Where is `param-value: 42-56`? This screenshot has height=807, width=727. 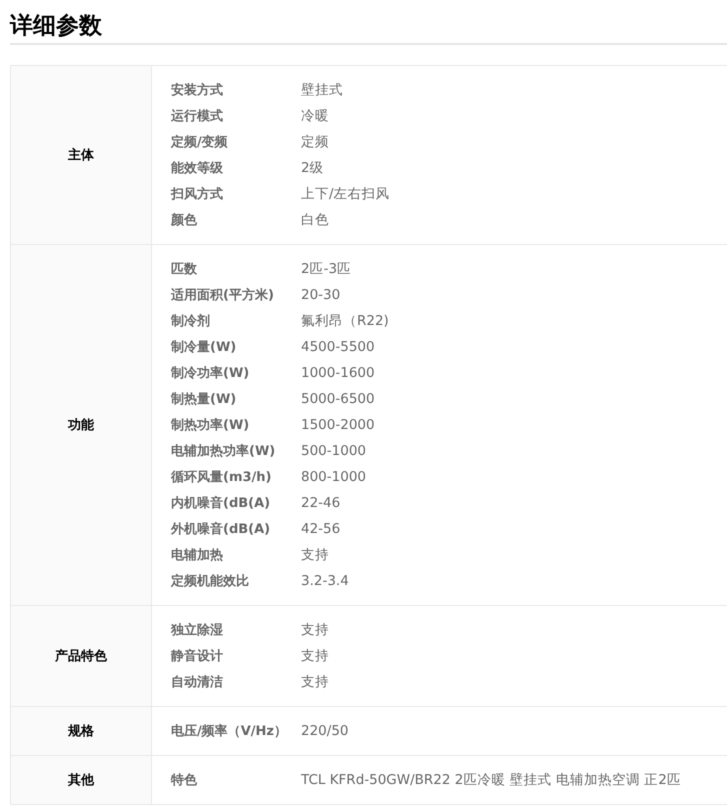 param-value: 42-56 is located at coordinates (320, 529).